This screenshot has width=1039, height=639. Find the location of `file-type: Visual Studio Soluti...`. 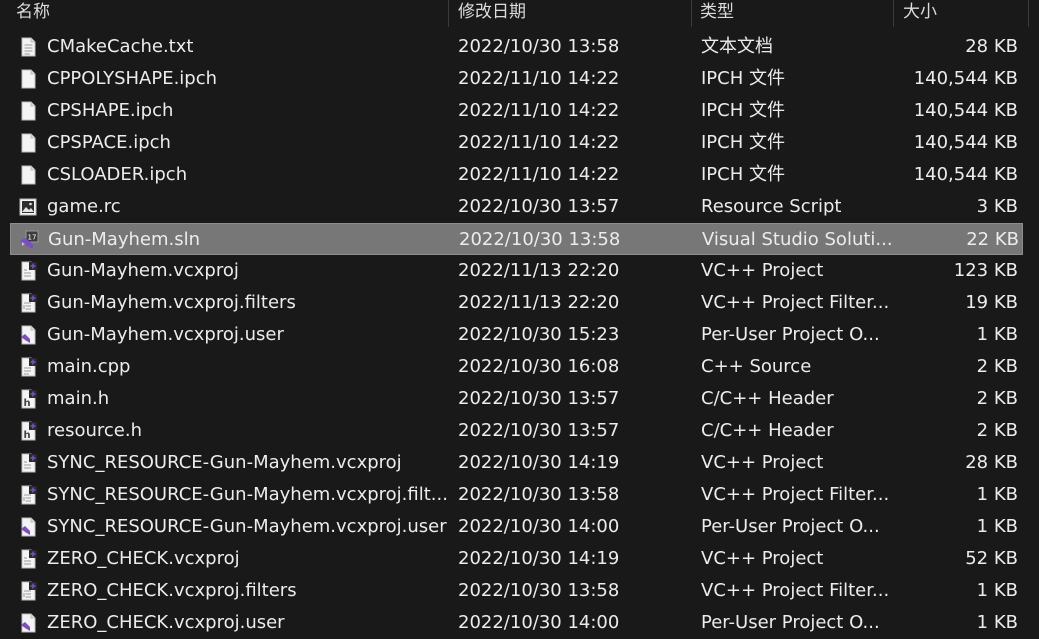

file-type: Visual Studio Soluti... is located at coordinates (797, 239).